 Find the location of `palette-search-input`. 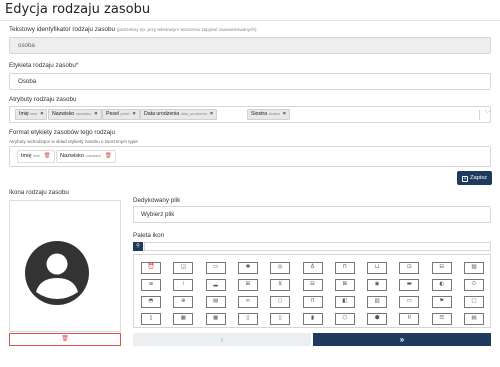

palette-search-input is located at coordinates (317, 246).